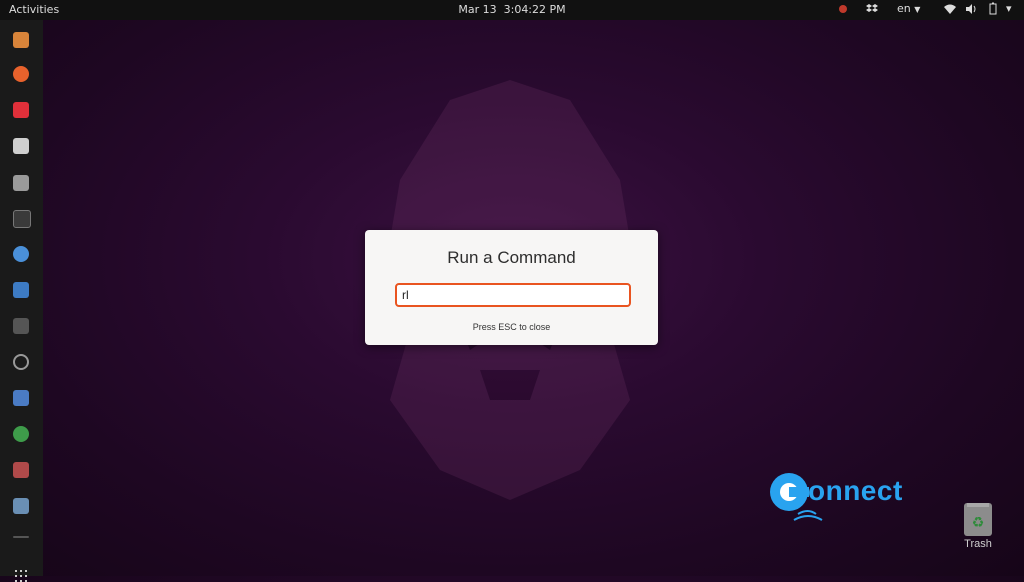 This screenshot has width=1024, height=582. Describe the element at coordinates (21, 398) in the screenshot. I see `app-window-icon` at that location.